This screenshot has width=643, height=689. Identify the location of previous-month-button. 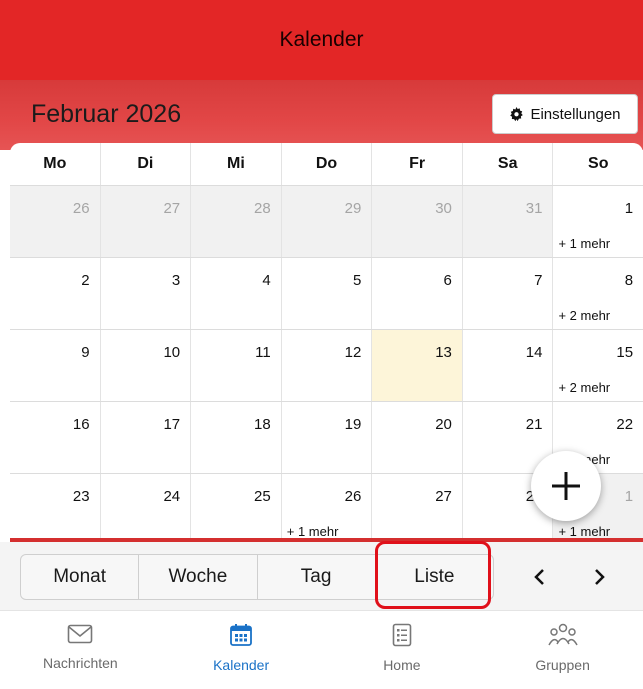
(540, 577).